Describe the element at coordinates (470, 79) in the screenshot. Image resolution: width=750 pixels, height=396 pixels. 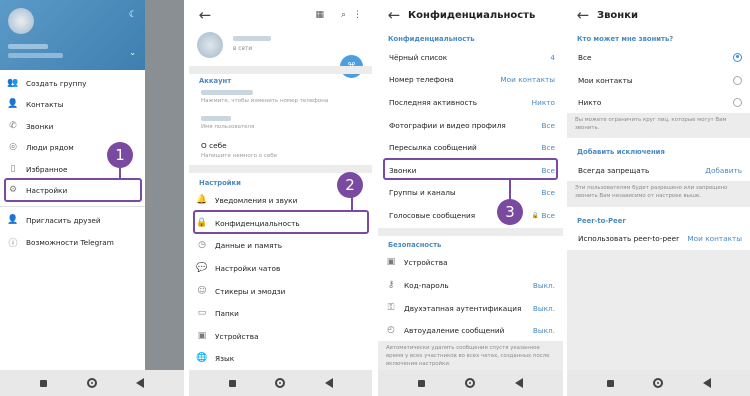
I see `privacy-row-phone: Номер телефона Мои контакты` at that location.